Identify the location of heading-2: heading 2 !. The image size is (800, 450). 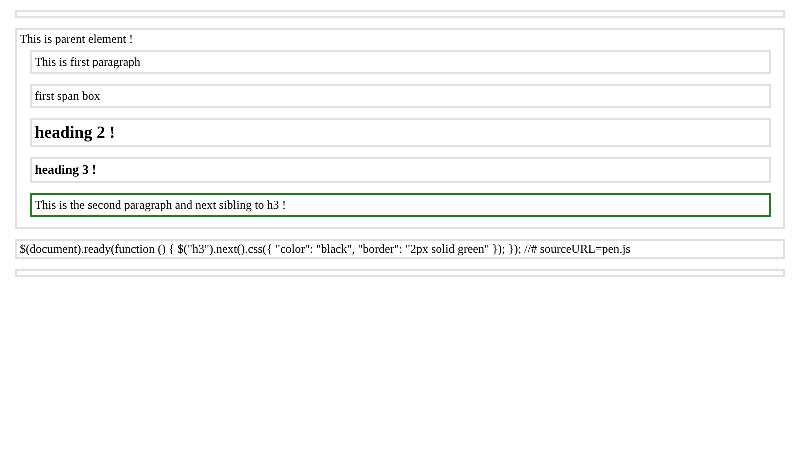
(400, 132).